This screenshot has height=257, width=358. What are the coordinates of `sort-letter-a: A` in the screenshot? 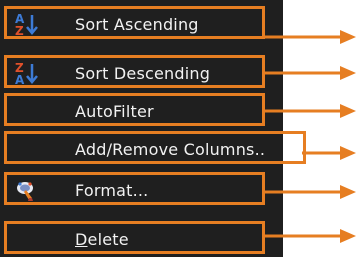 It's located at (20, 79).